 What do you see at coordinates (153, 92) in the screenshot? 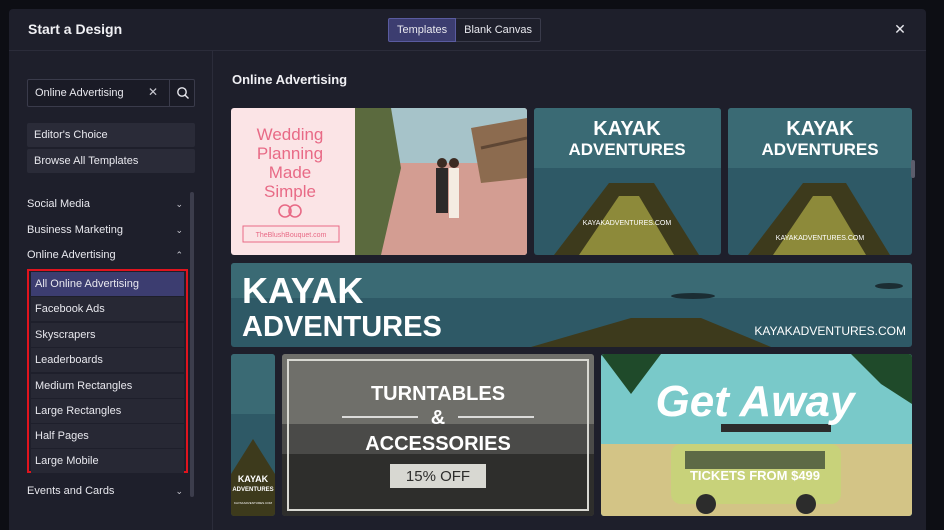
I see `clear-search-icon: ✕` at bounding box center [153, 92].